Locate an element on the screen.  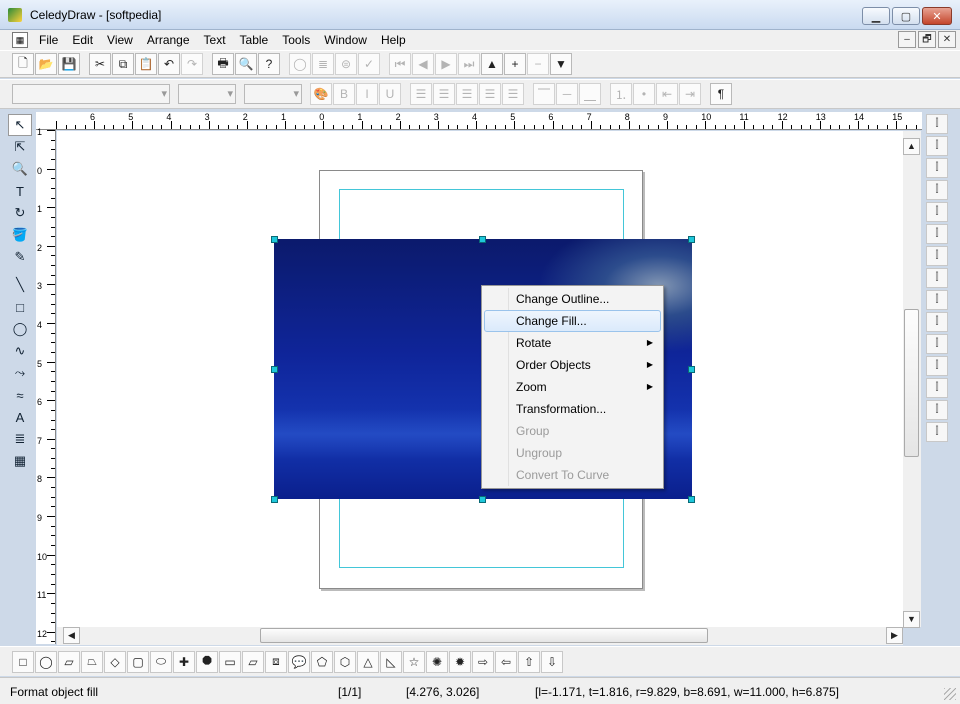
cross-shape-icon: ✚ is located at coordinates (184, 661).